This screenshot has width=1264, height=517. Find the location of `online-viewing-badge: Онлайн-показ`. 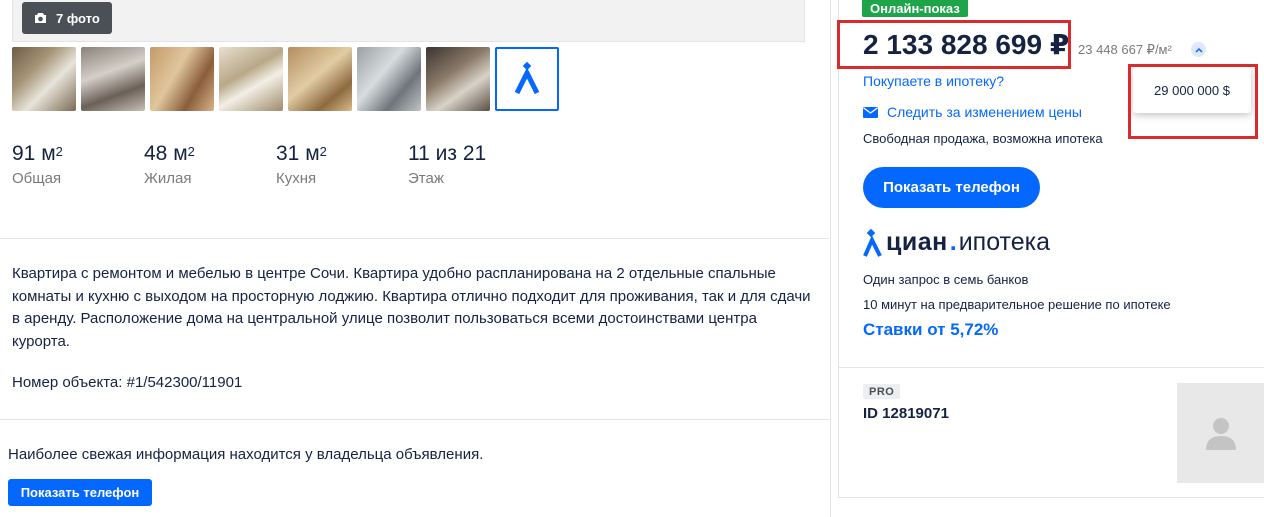

online-viewing-badge: Онлайн-показ is located at coordinates (915, 8).